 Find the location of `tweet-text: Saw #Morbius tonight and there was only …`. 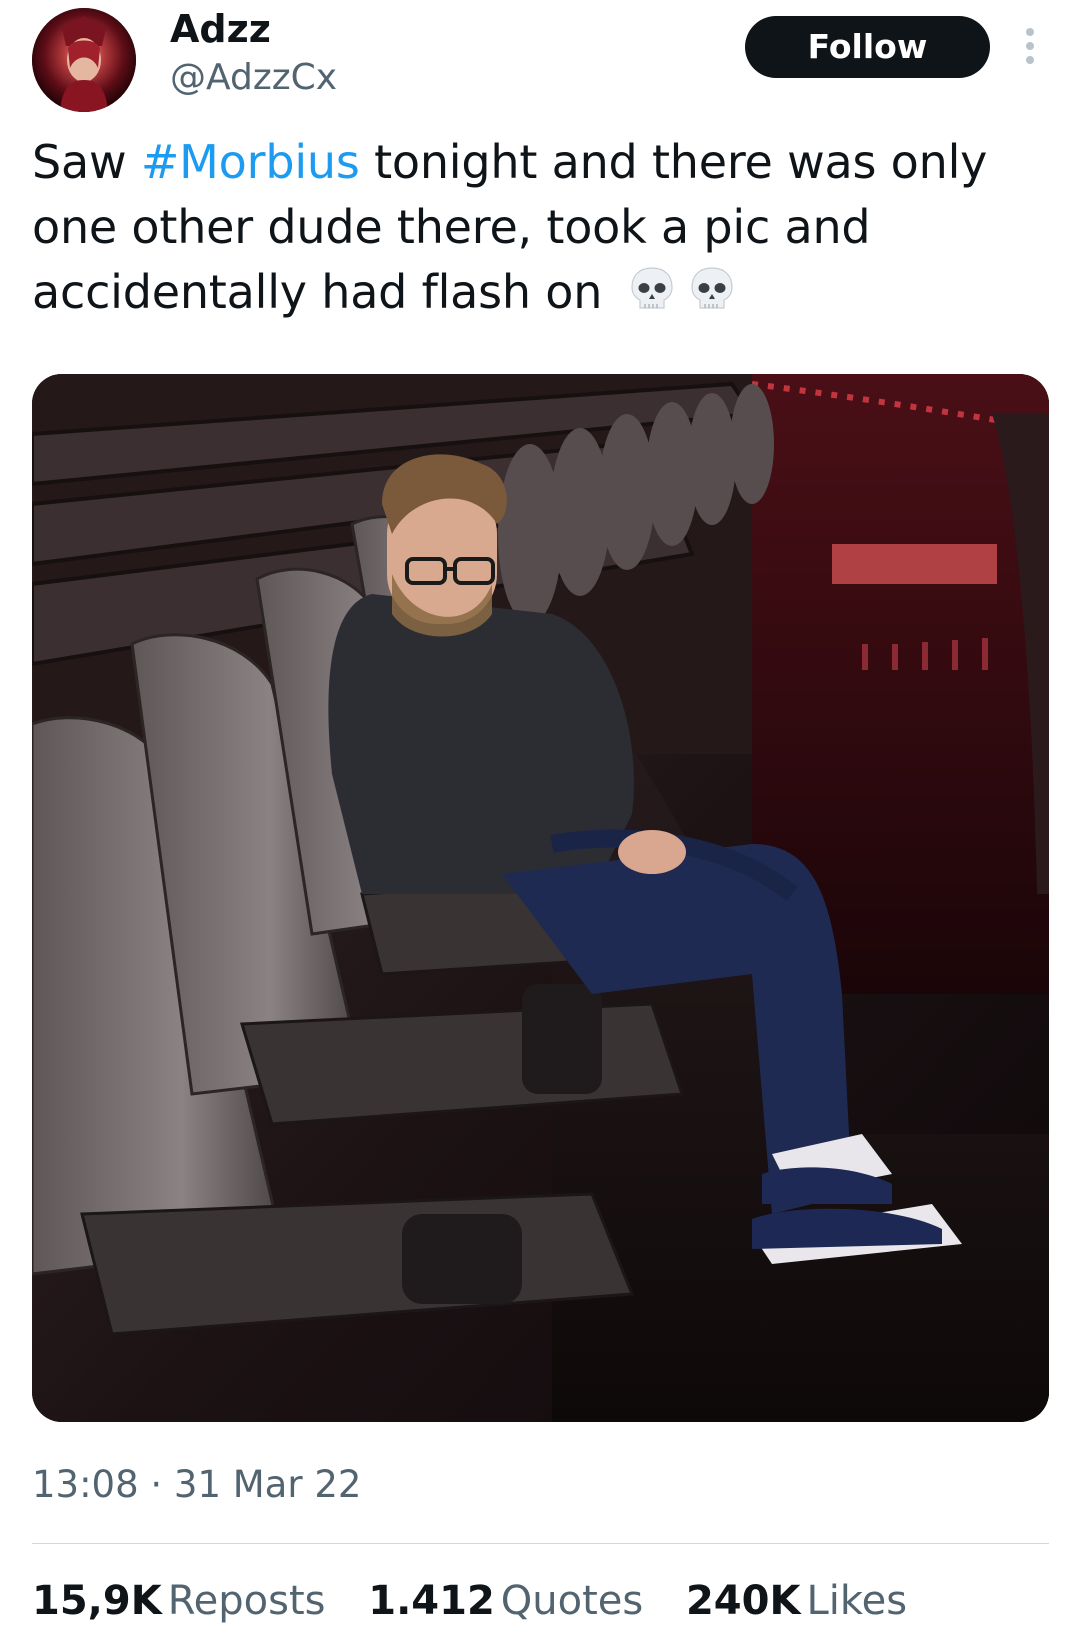

tweet-text: Saw #Morbius tonight and there was only … is located at coordinates (537, 227).